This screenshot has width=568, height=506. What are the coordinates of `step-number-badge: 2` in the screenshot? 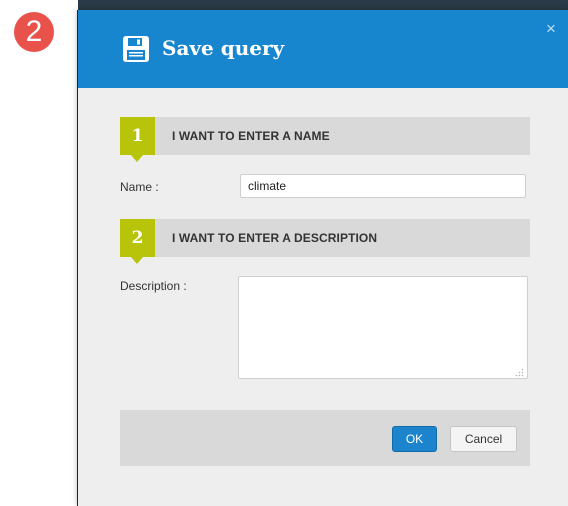 It's located at (34, 32).